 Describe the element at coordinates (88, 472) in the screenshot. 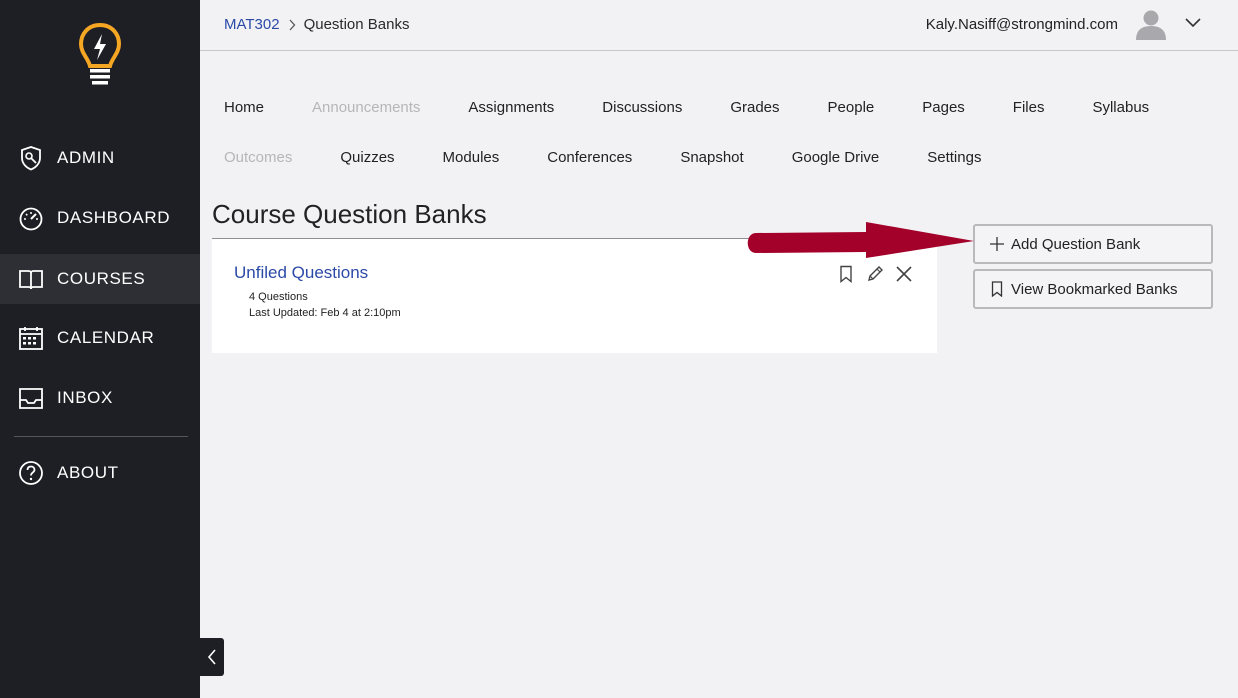

I see `sidebar-item-label: ABOUT` at that location.